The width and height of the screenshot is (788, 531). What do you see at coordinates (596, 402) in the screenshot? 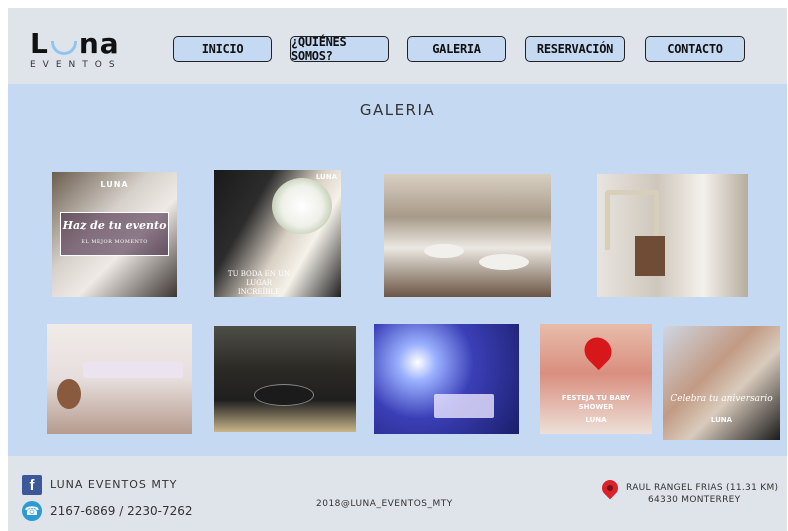
I see `photo-caption: FESTEJA TU BABY SHOWER` at bounding box center [596, 402].